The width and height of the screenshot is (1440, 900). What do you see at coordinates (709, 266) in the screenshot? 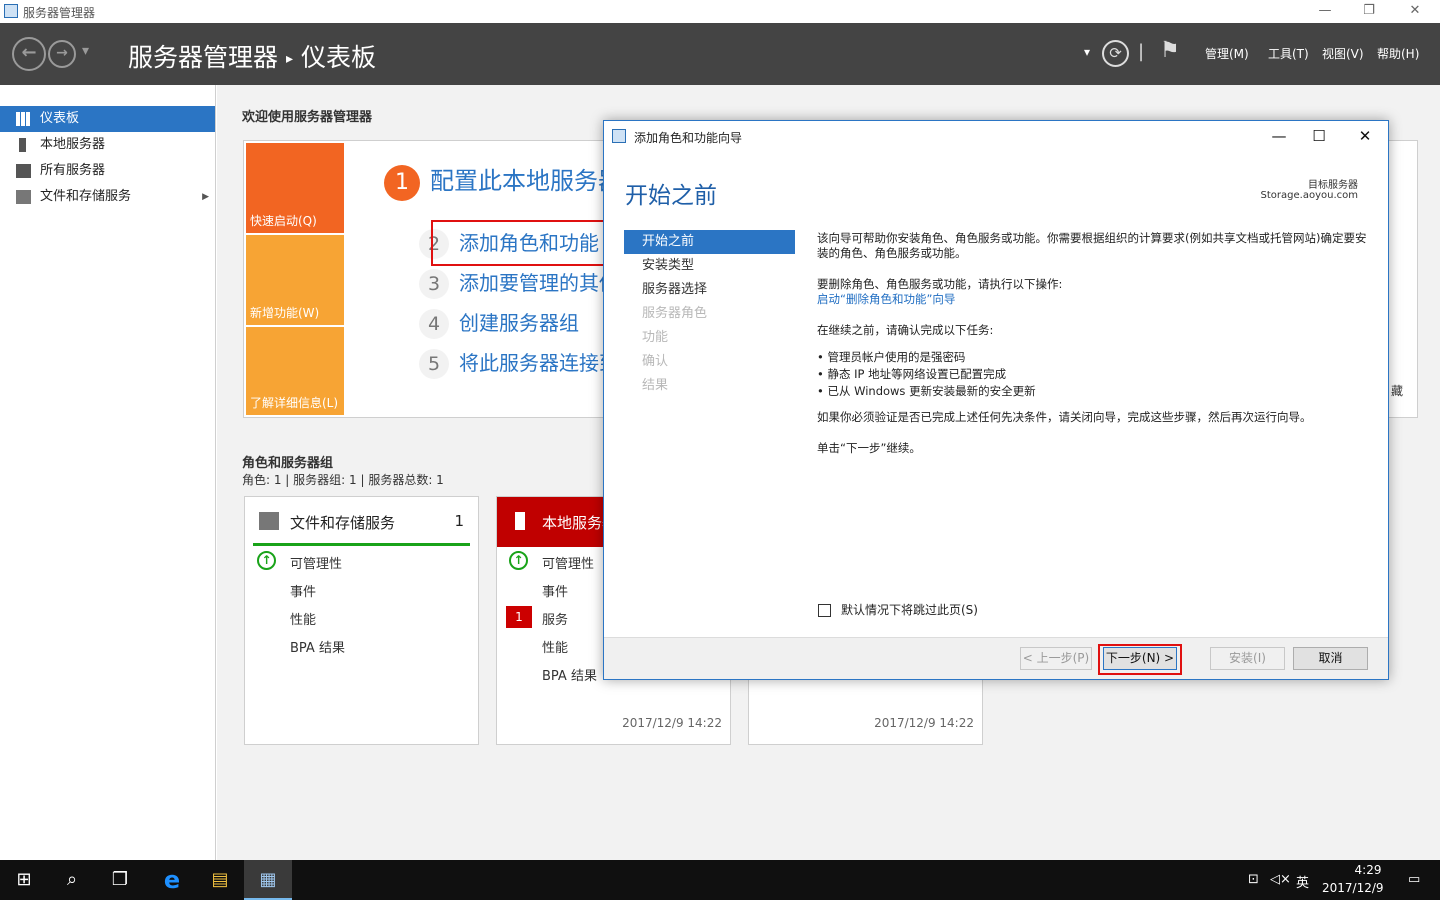
I see `wizard-step-installation-type: 安装类型` at bounding box center [709, 266].